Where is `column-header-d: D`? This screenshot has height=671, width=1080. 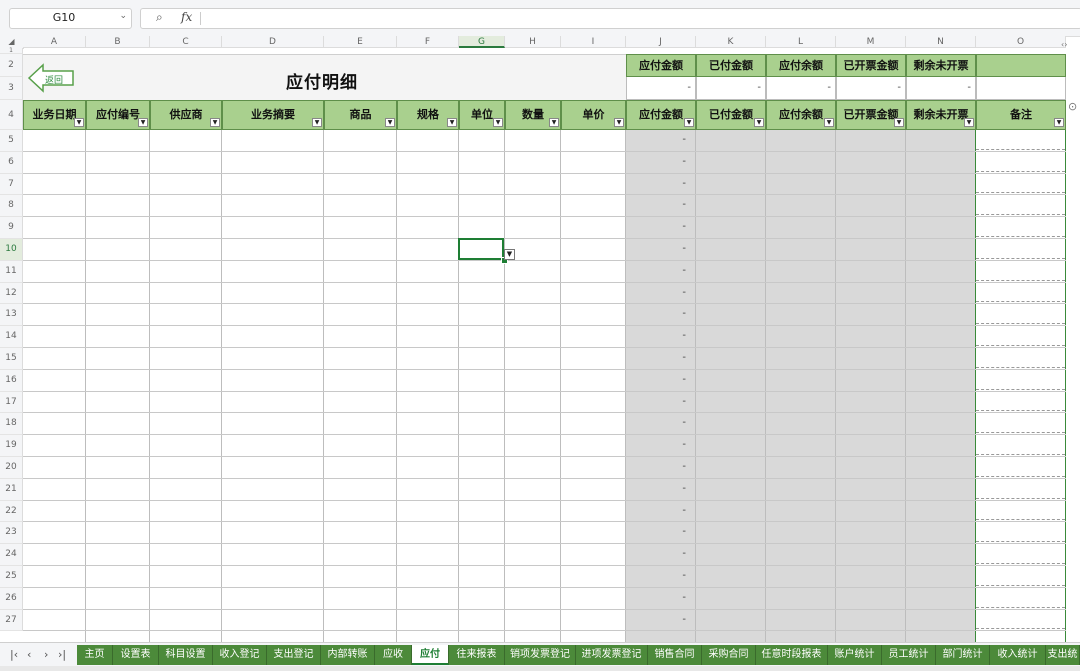 column-header-d: D is located at coordinates (273, 42).